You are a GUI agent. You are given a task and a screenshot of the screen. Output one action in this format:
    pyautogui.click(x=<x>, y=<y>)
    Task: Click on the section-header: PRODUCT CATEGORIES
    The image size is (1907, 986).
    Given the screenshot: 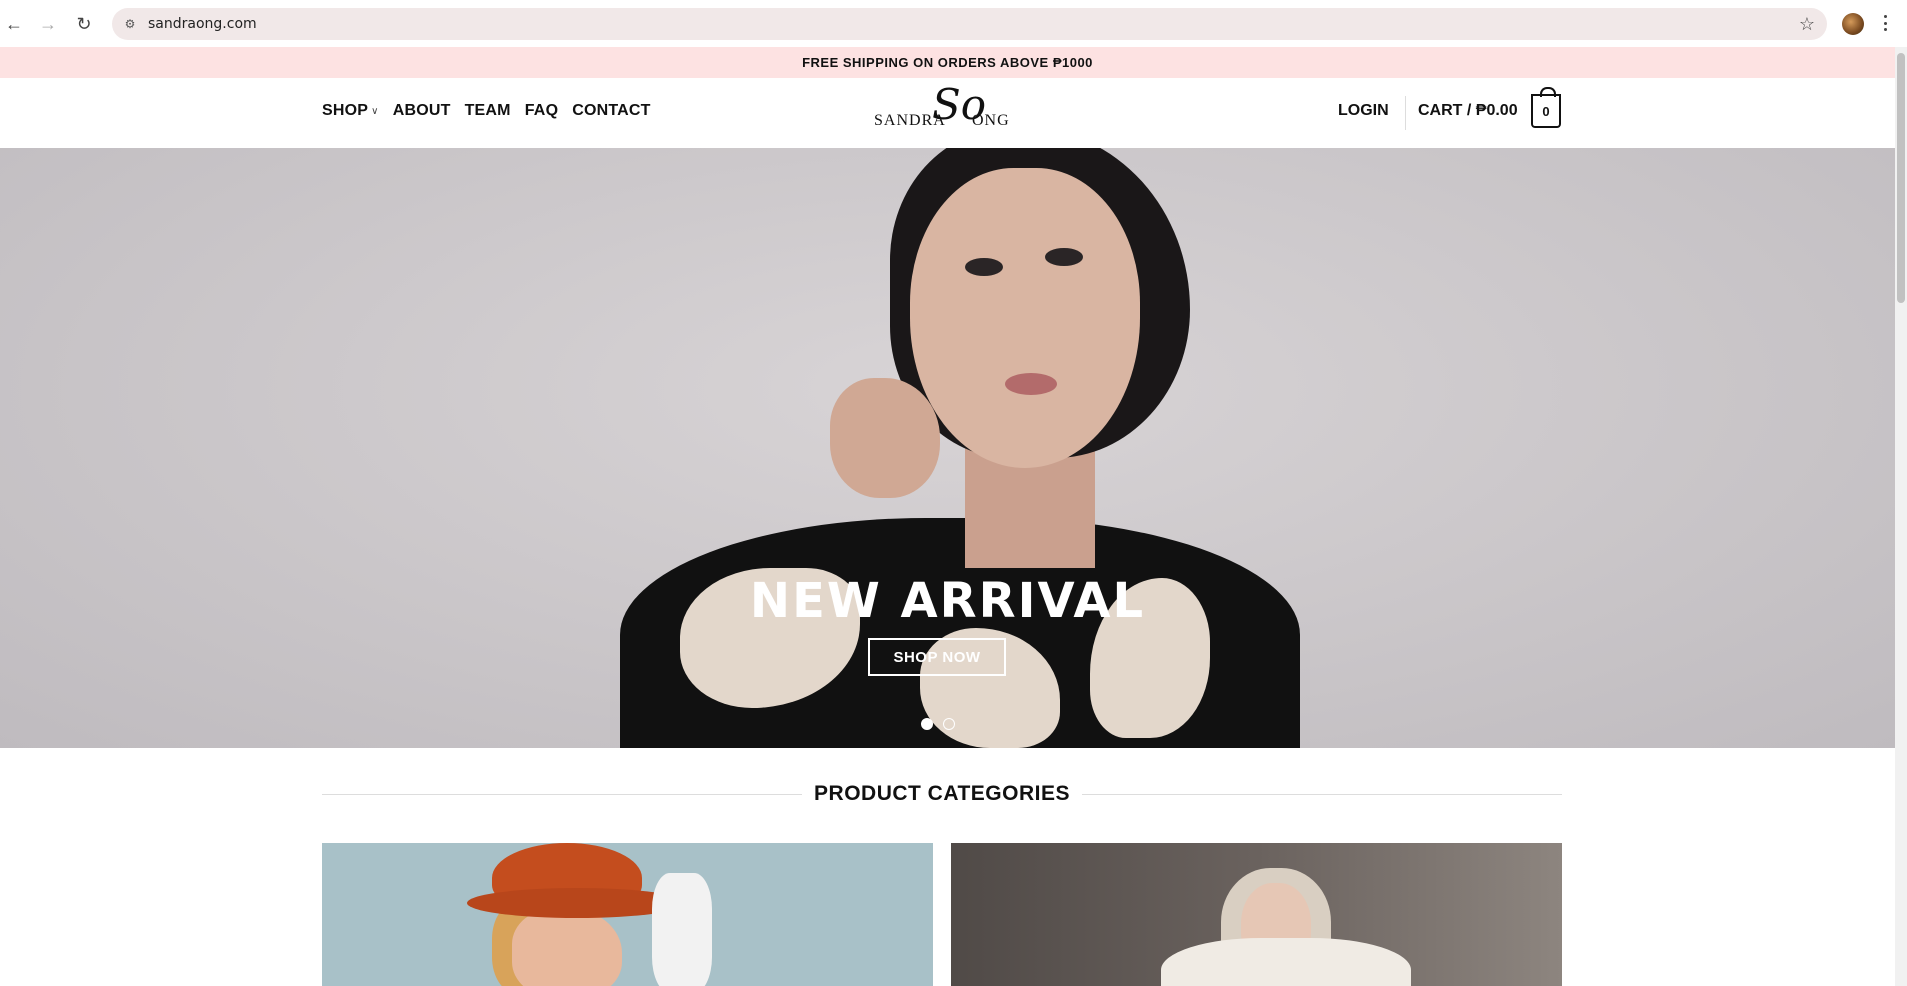 What is the action you would take?
    pyautogui.click(x=942, y=795)
    